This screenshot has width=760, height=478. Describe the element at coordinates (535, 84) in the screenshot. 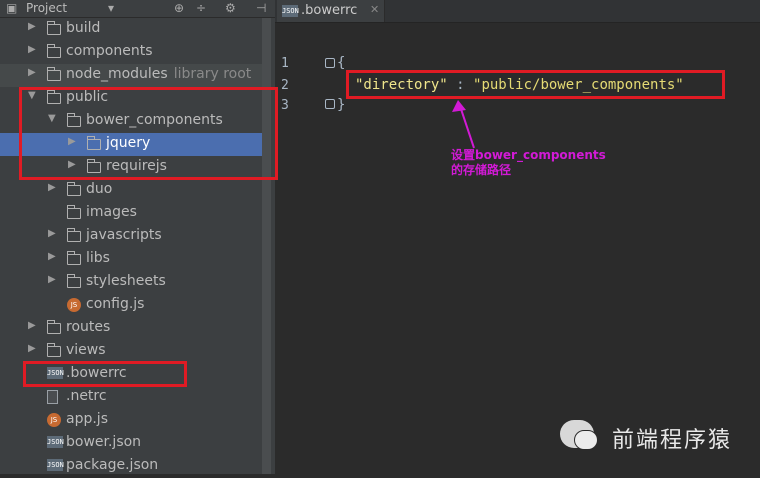

I see `highlight-box-directory` at that location.